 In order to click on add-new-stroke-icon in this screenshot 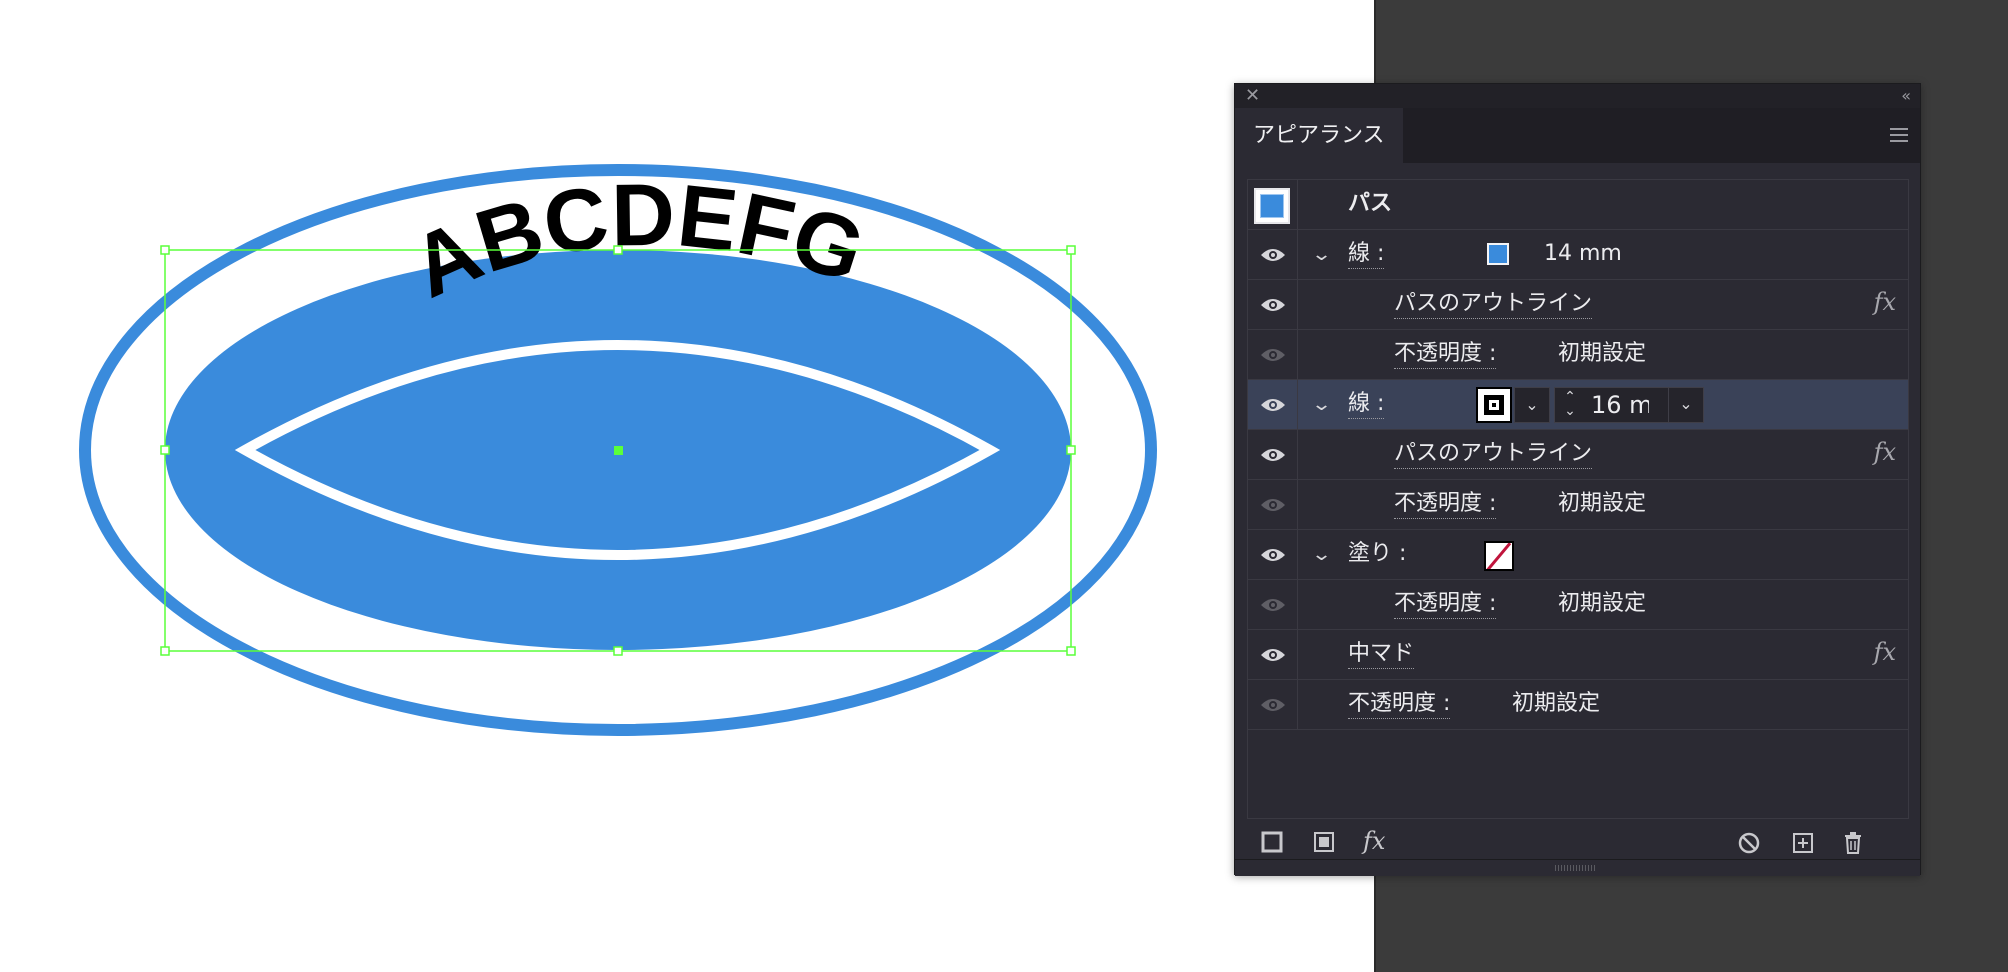, I will do `click(1272, 842)`.